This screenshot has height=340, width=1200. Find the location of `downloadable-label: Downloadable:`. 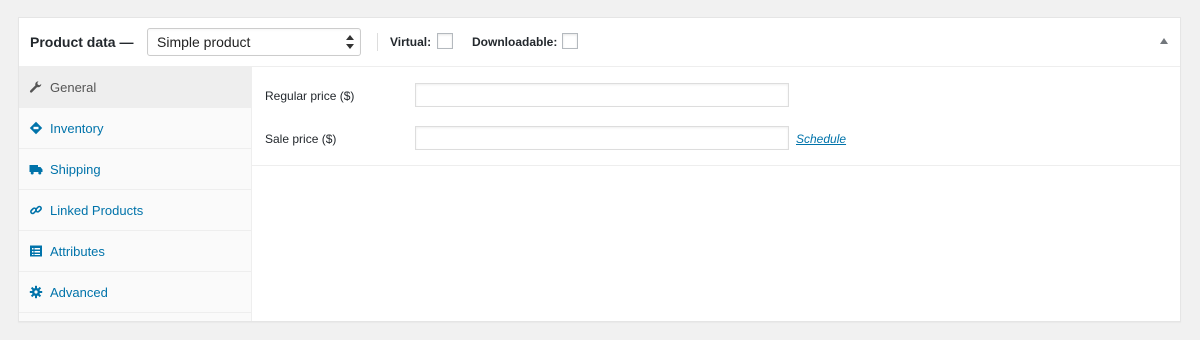

downloadable-label: Downloadable: is located at coordinates (515, 42).